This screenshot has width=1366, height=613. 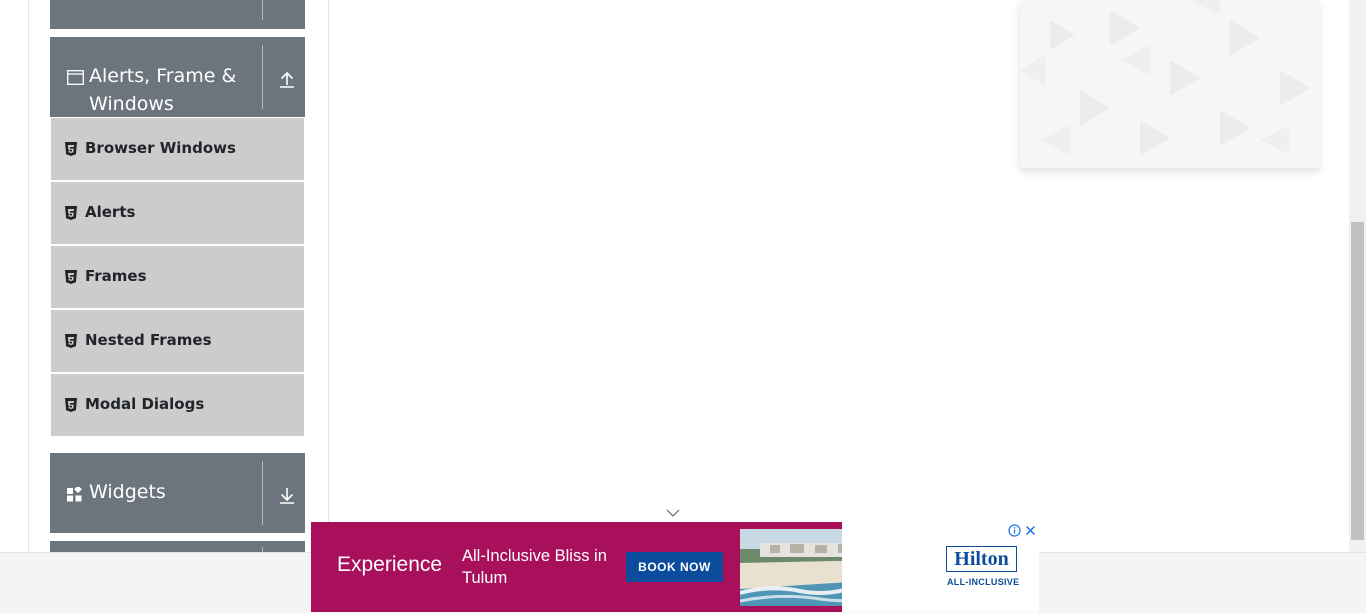 I want to click on group-title: Widgets, so click(x=127, y=492).